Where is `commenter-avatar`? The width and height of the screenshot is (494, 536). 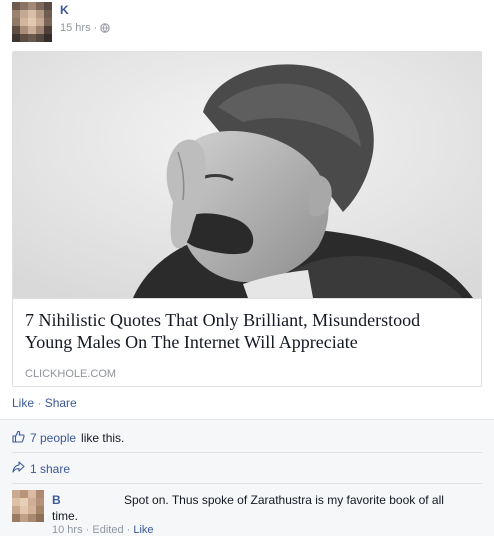 commenter-avatar is located at coordinates (28, 506).